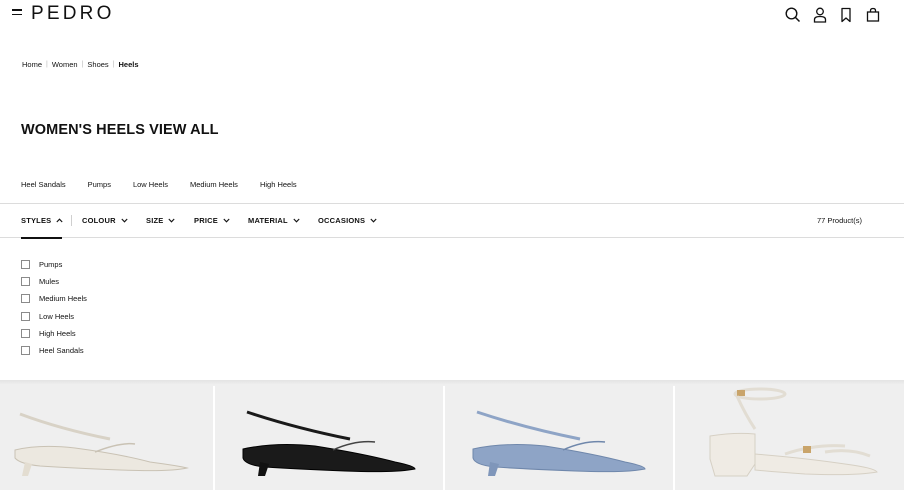  What do you see at coordinates (99, 220) in the screenshot?
I see `filter-label: COLOUR` at bounding box center [99, 220].